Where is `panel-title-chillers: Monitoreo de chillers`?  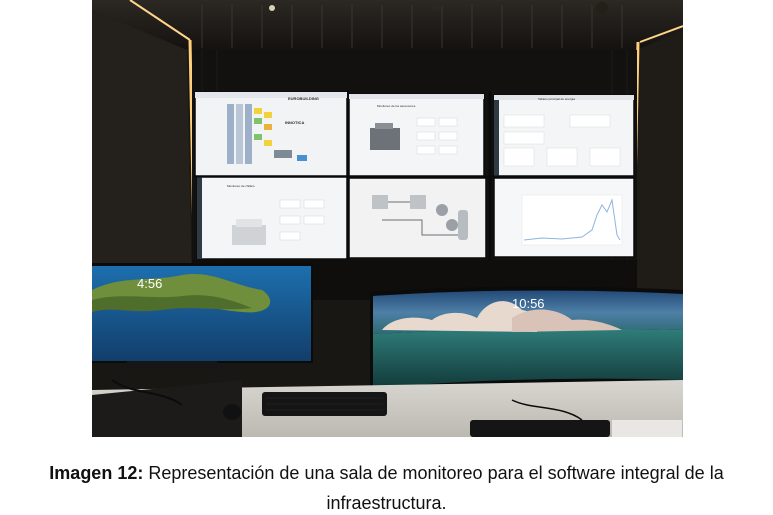 panel-title-chillers: Monitoreo de chillers is located at coordinates (241, 186).